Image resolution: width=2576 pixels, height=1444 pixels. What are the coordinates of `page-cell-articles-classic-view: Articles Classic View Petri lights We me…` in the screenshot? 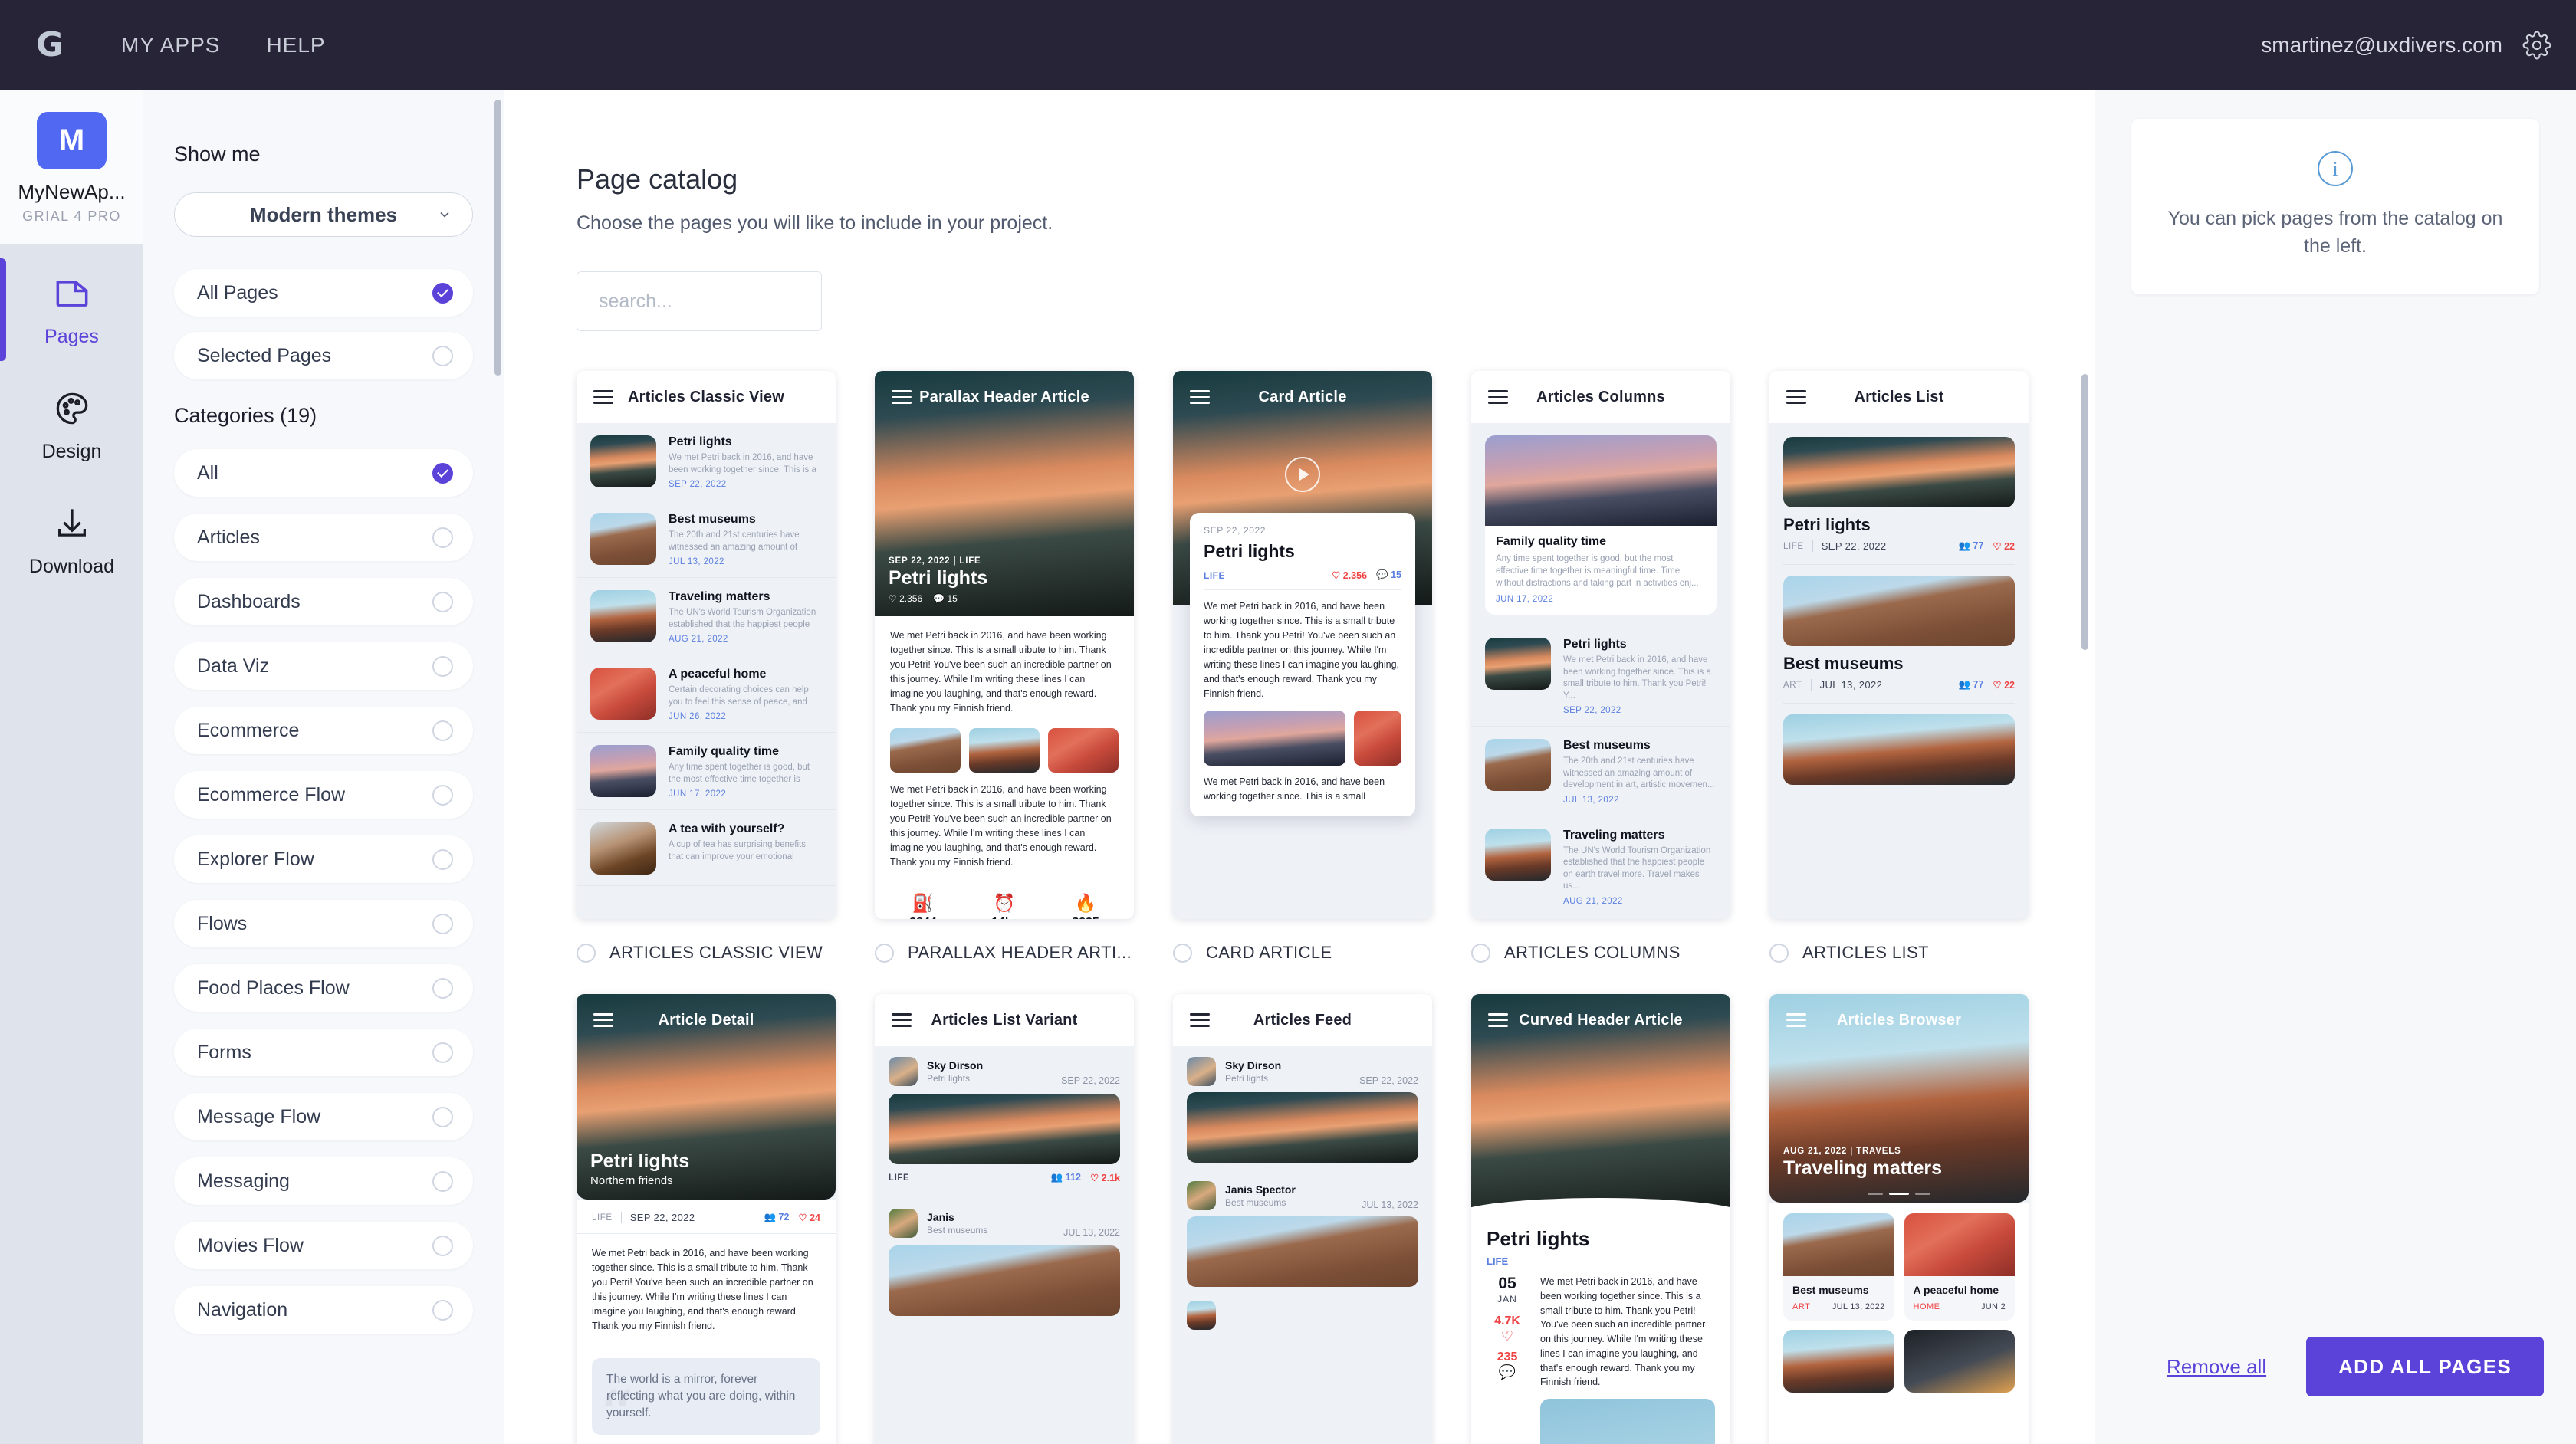 It's located at (706, 670).